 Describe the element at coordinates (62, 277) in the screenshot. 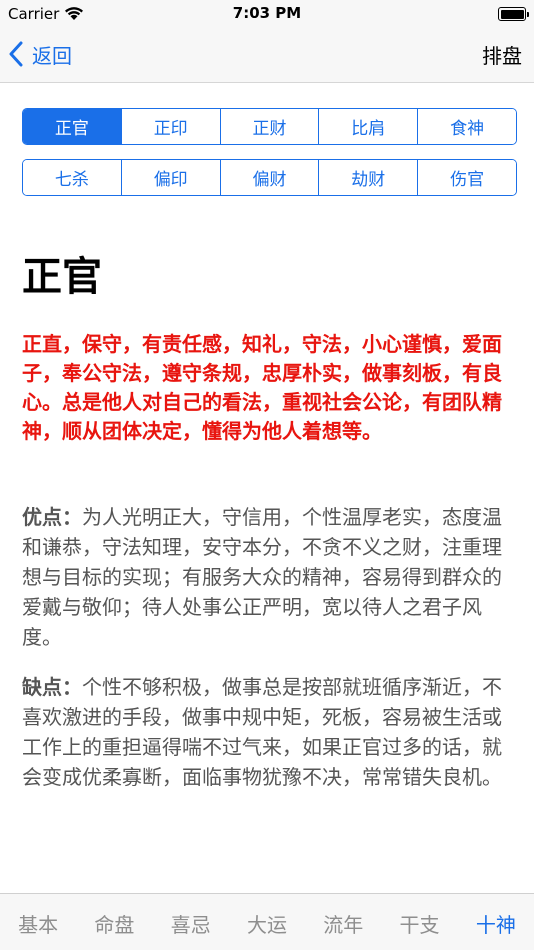

I see `detail-title: 正官` at that location.